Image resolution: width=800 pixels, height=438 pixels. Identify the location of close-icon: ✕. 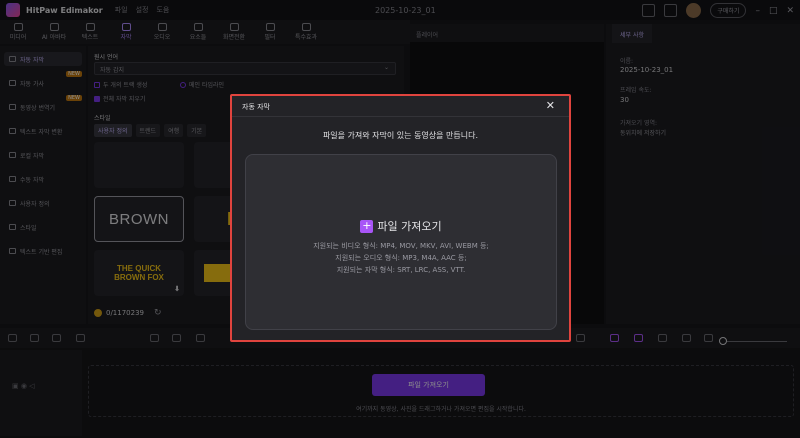
(550, 105).